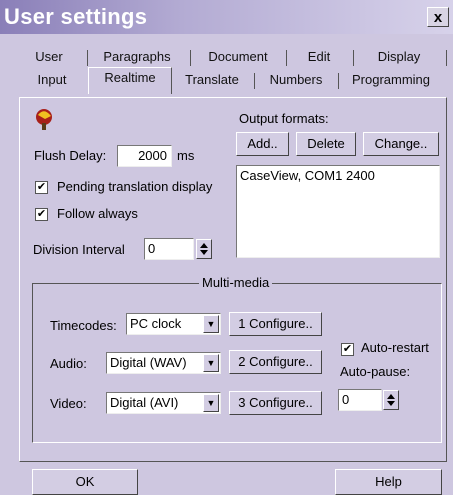 This screenshot has width=453, height=495. I want to click on division-interval-field: 0, so click(169, 249).